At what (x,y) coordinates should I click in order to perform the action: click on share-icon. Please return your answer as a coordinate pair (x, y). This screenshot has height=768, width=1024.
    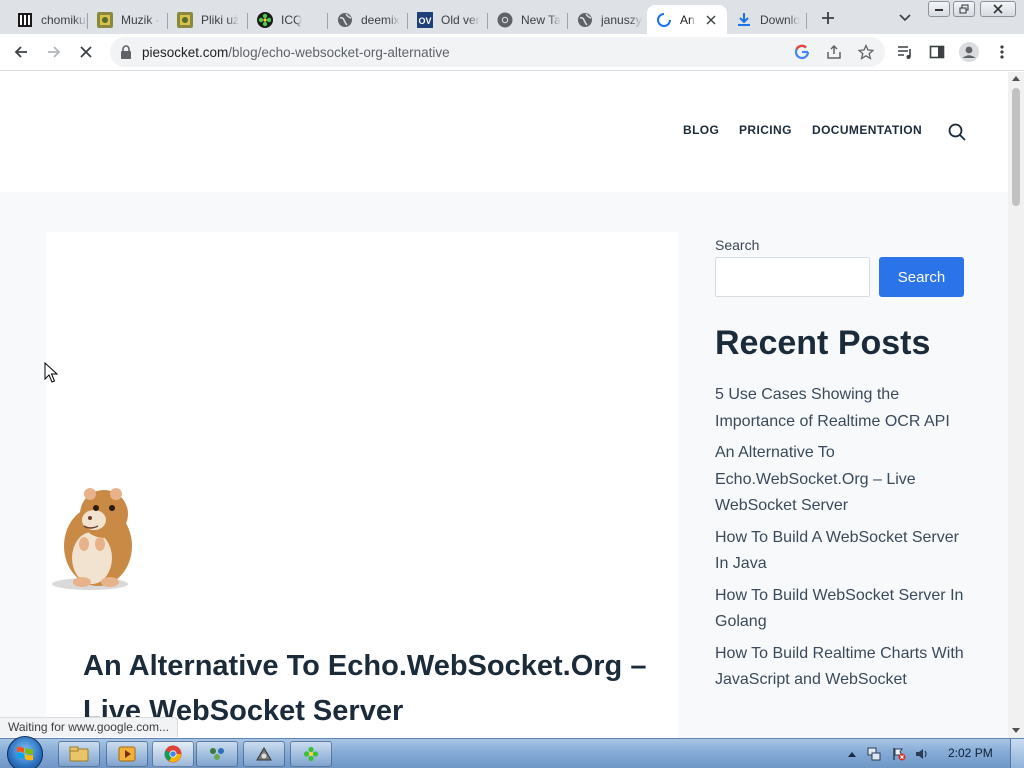
    Looking at the image, I should click on (834, 52).